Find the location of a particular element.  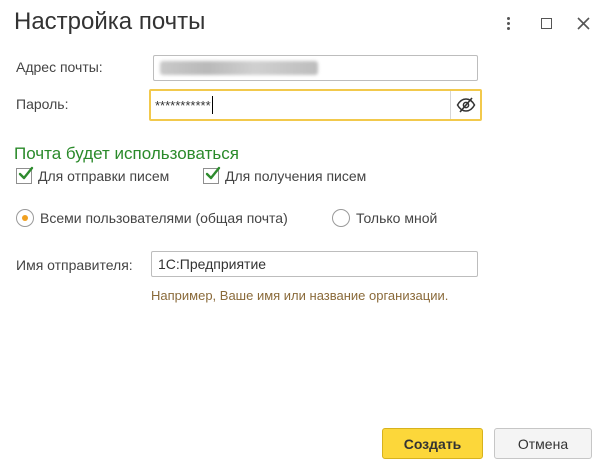

receive-mail-label: Для получения писем is located at coordinates (296, 176).